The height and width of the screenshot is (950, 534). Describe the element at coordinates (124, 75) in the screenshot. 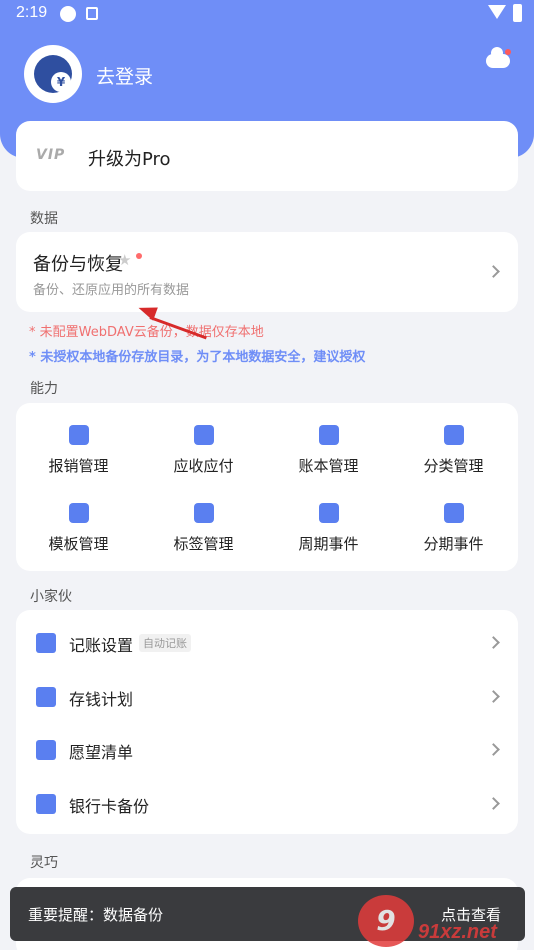

I see `login-link: 去登录` at that location.